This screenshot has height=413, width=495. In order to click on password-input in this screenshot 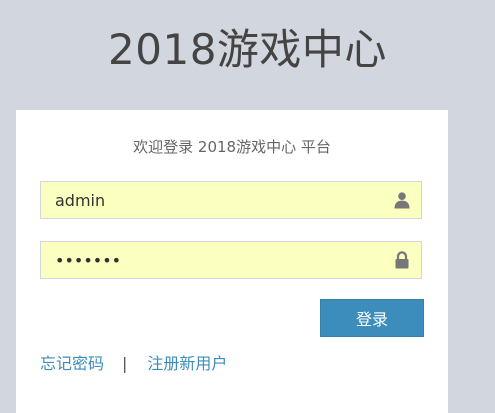, I will do `click(211, 260)`.